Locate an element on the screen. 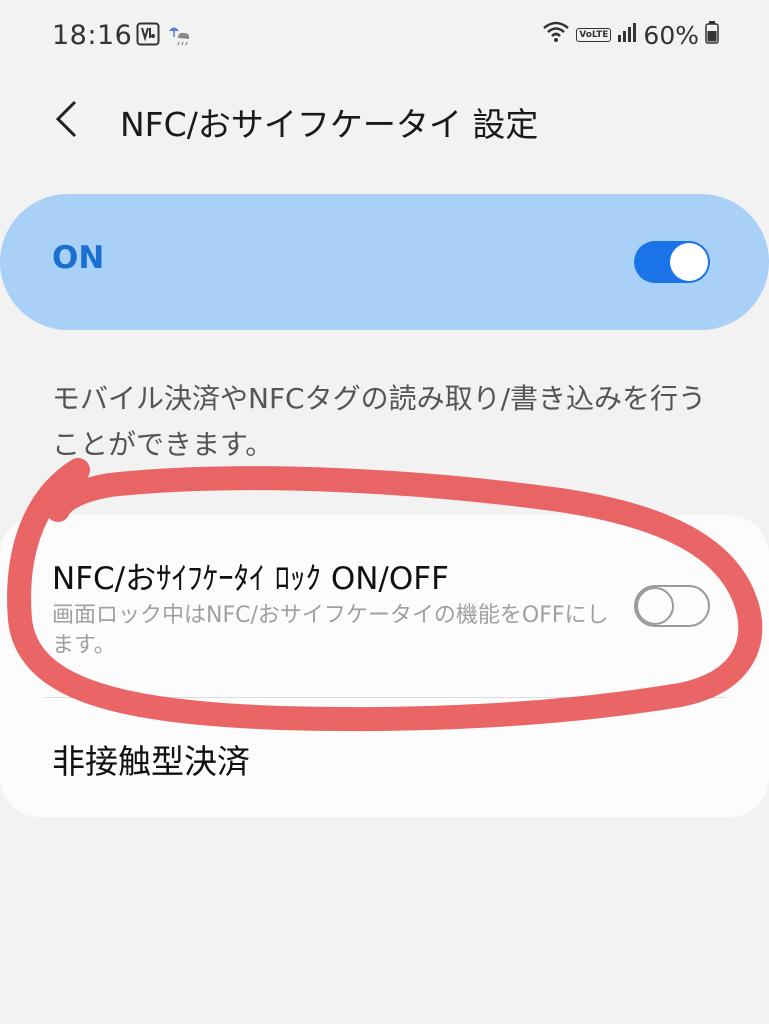  nfc-lock-toggle is located at coordinates (672, 606).